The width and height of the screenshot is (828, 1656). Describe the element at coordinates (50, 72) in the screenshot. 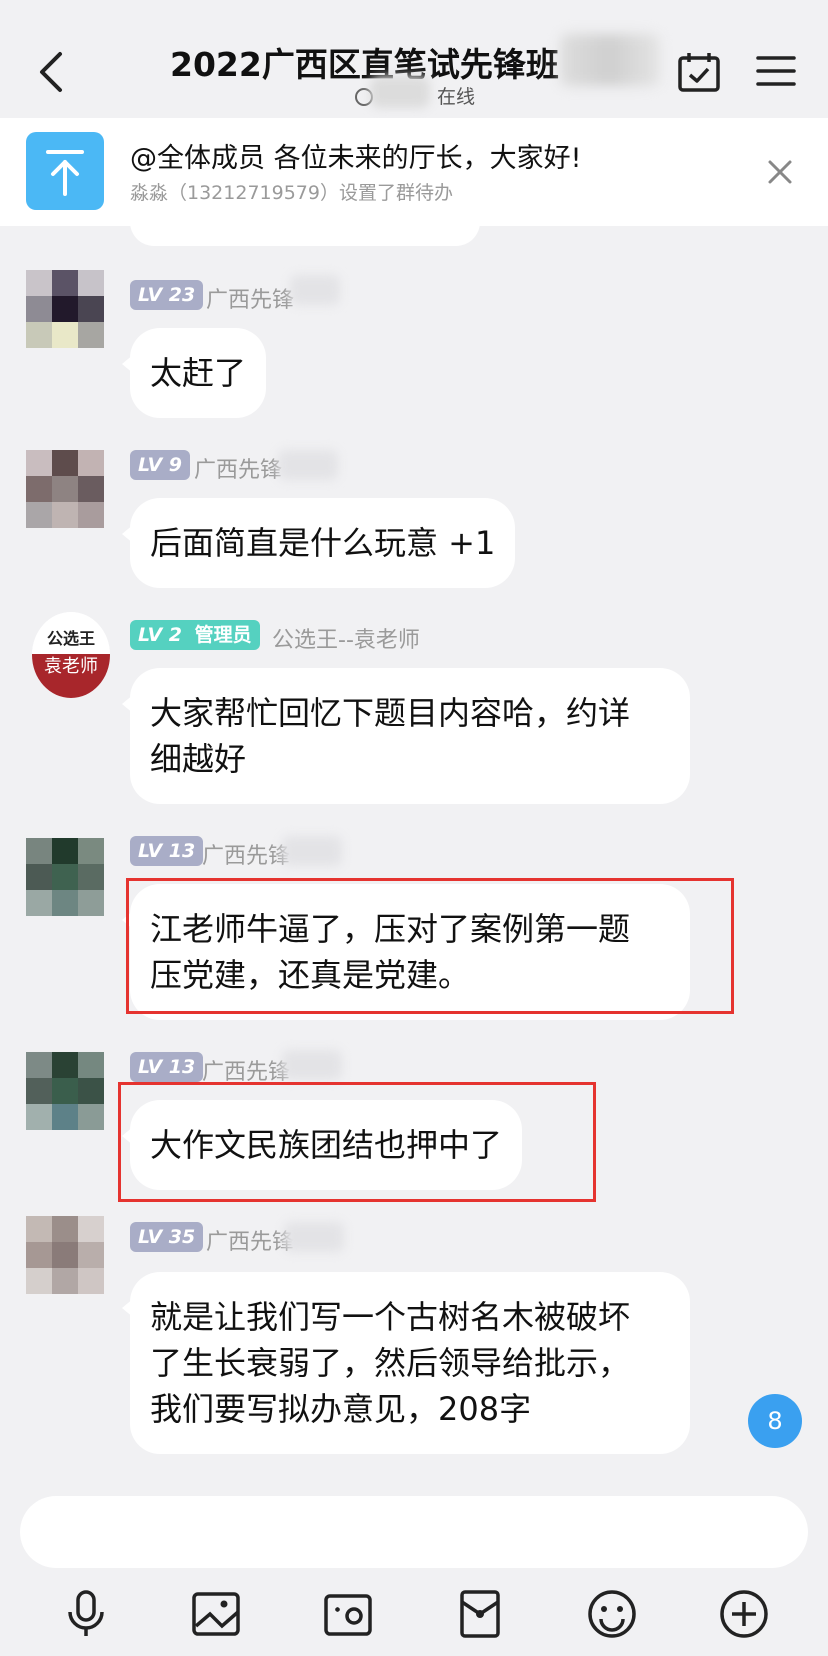

I see `back-arrow-icon` at that location.